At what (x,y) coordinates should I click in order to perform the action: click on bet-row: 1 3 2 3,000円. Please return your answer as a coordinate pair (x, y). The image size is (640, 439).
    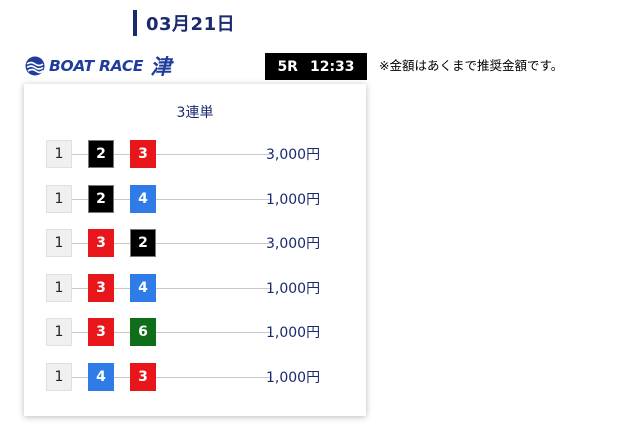
    Looking at the image, I should click on (196, 243).